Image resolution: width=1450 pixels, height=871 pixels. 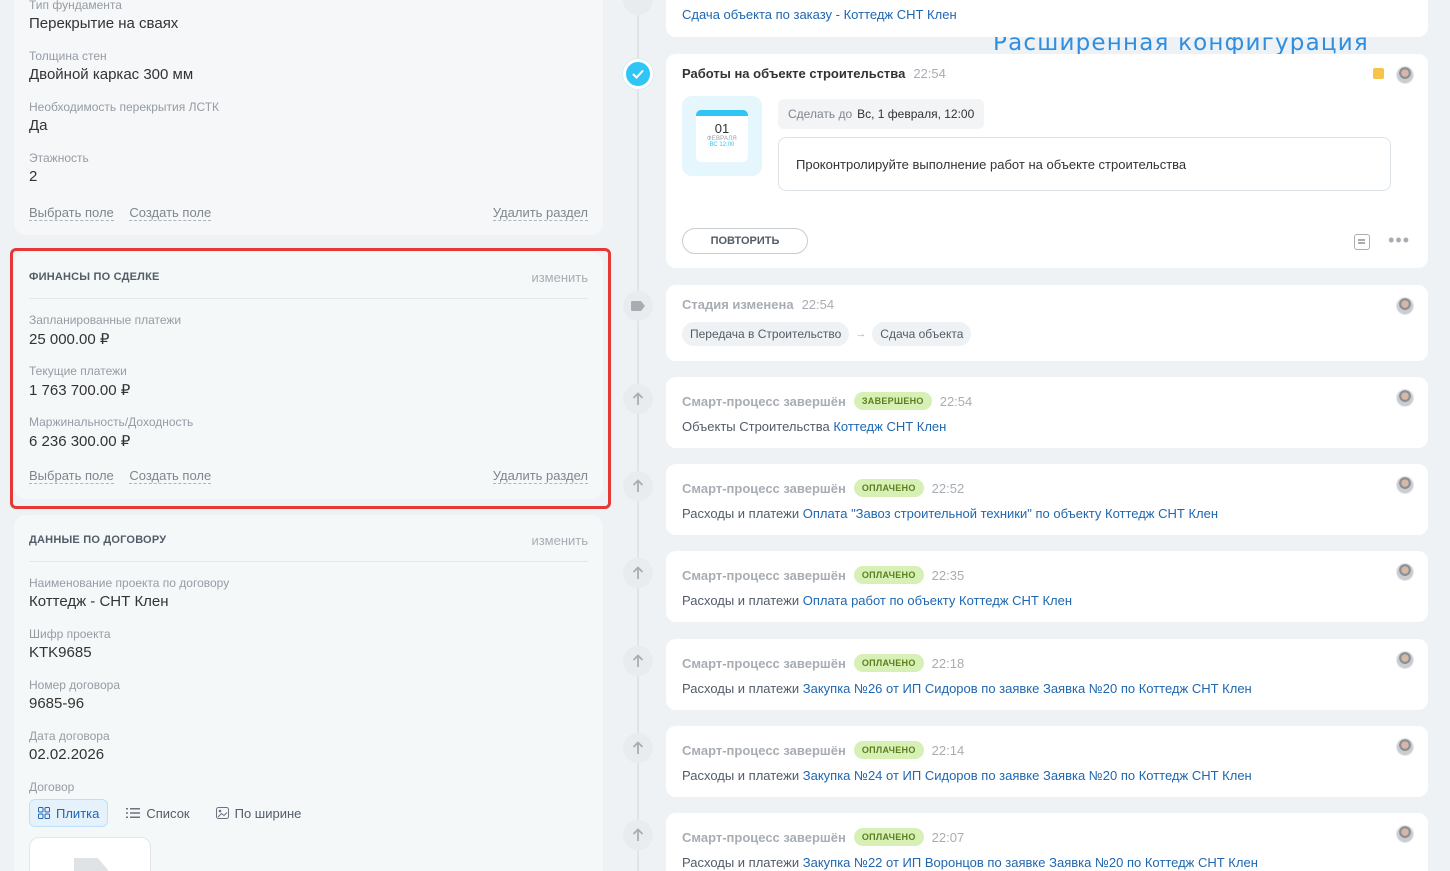 I want to click on repeat-button: ПОВТОРИТЬ, so click(x=745, y=241).